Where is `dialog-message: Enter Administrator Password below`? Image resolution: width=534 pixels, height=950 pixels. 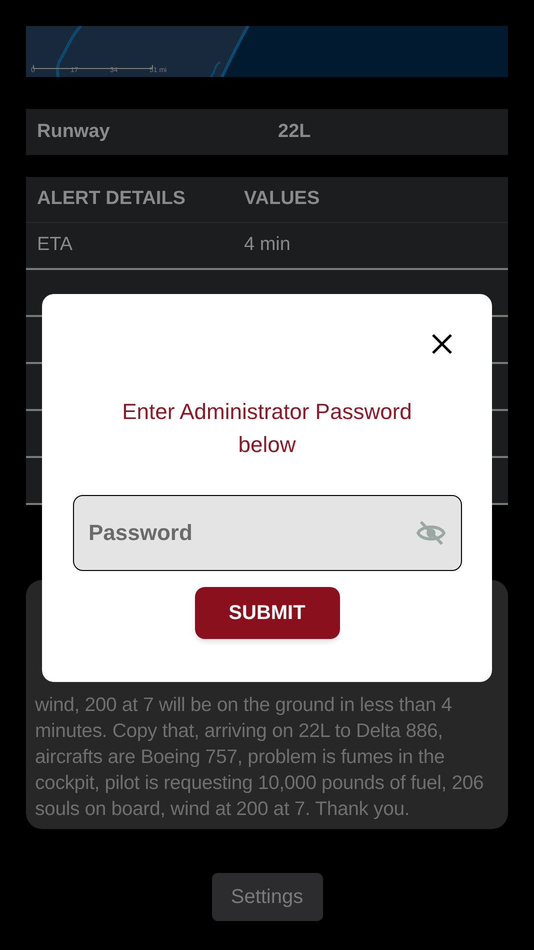
dialog-message: Enter Administrator Password below is located at coordinates (267, 428).